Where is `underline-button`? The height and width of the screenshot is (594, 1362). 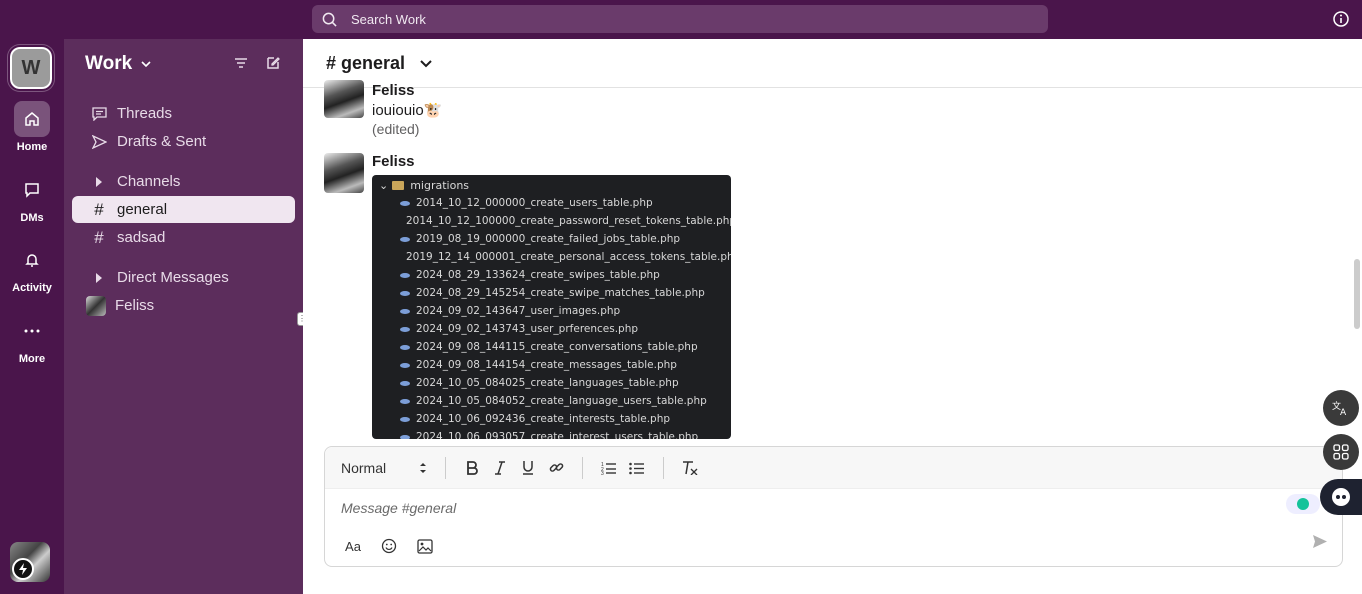 underline-button is located at coordinates (528, 468).